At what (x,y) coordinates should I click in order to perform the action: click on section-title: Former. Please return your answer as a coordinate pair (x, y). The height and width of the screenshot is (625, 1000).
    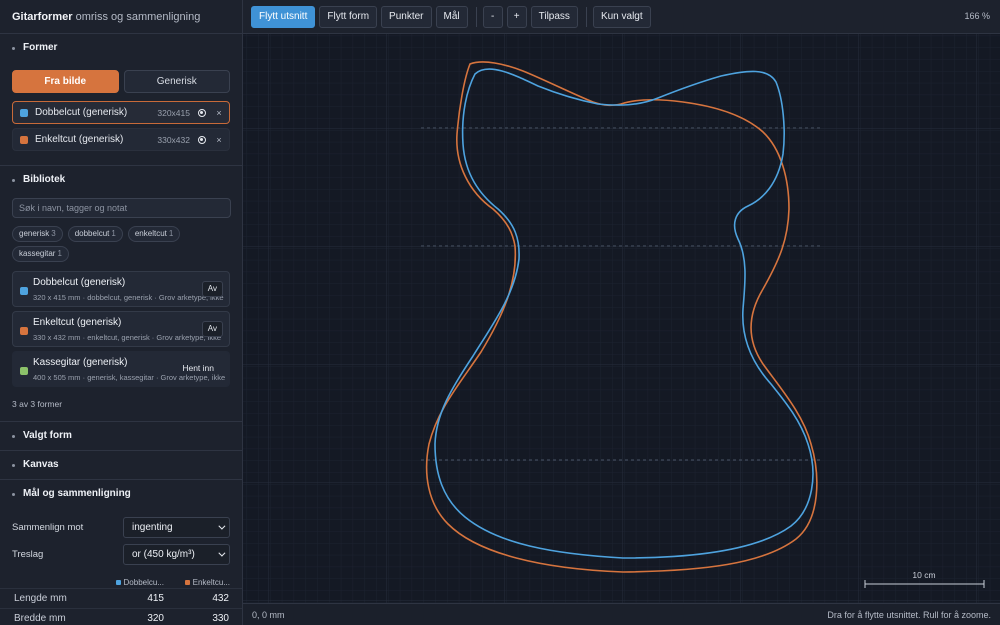
    Looking at the image, I should click on (40, 47).